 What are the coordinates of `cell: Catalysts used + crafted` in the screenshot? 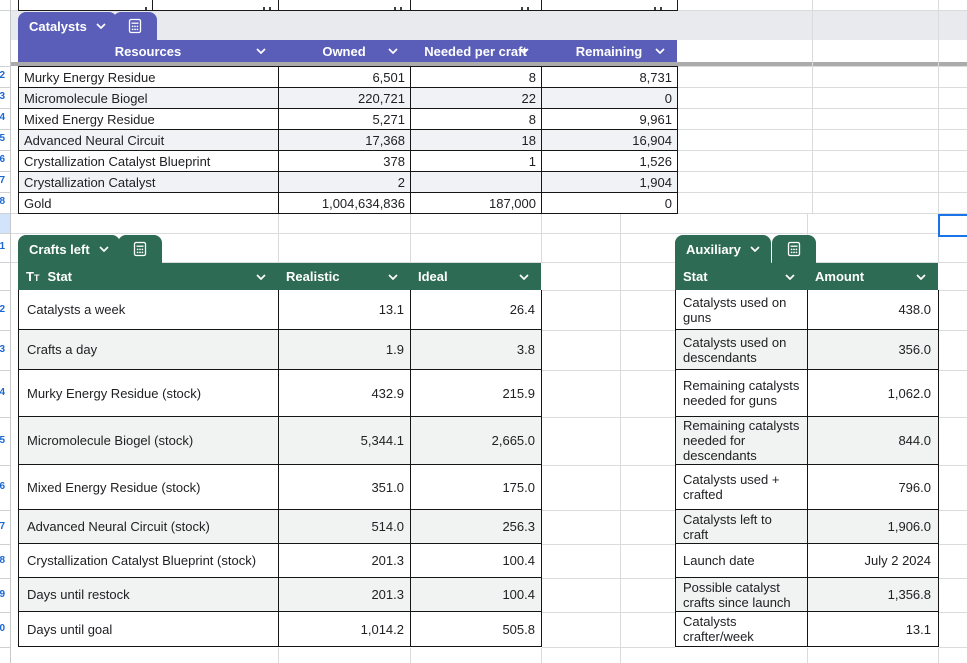 It's located at (742, 487).